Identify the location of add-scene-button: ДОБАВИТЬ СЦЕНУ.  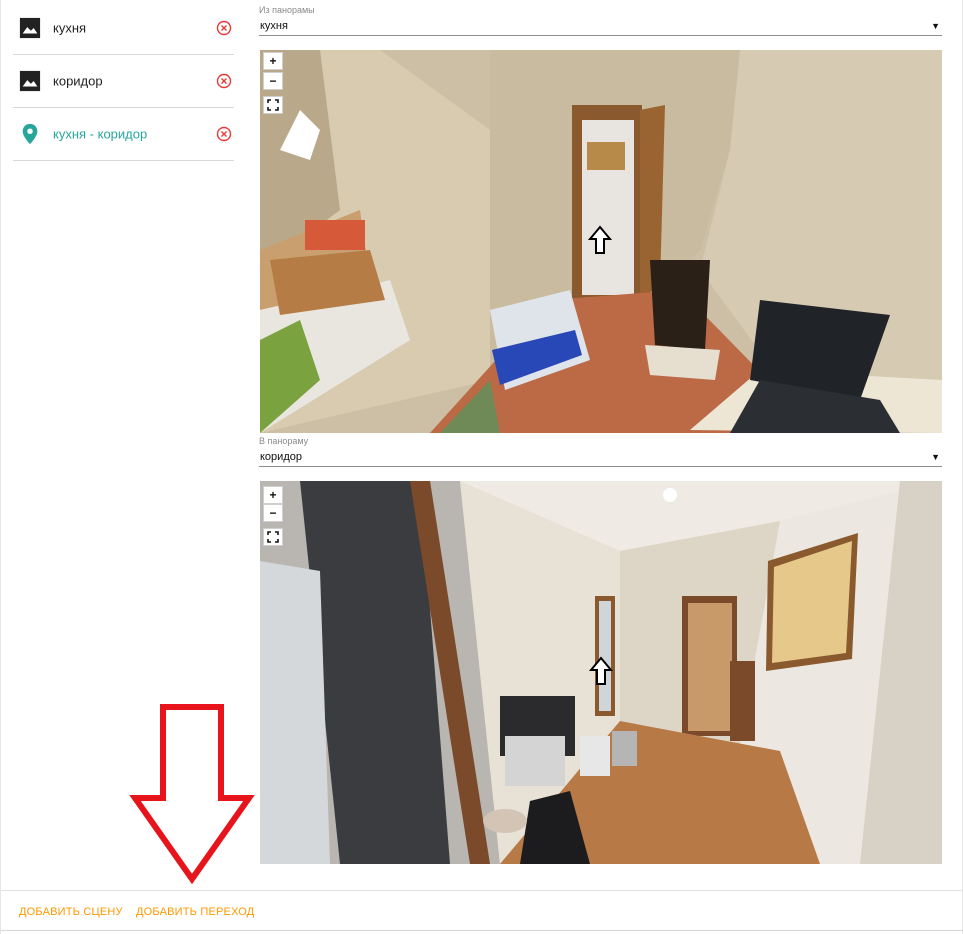
(71, 912).